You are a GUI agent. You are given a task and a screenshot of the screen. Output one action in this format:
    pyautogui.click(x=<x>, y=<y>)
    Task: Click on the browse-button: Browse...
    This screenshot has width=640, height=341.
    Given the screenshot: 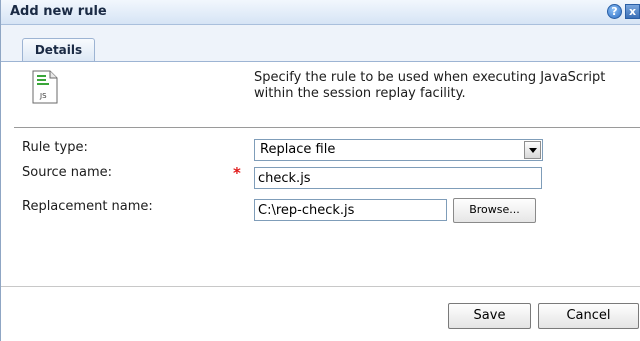 What is the action you would take?
    pyautogui.click(x=494, y=210)
    